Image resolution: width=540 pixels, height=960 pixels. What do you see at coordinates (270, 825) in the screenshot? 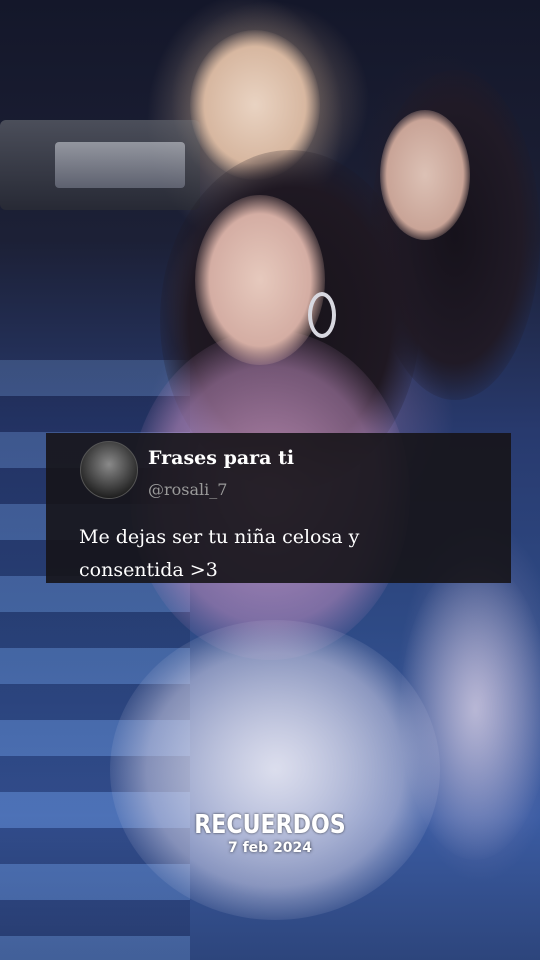
I see `memories-title: RECUERDOS` at bounding box center [270, 825].